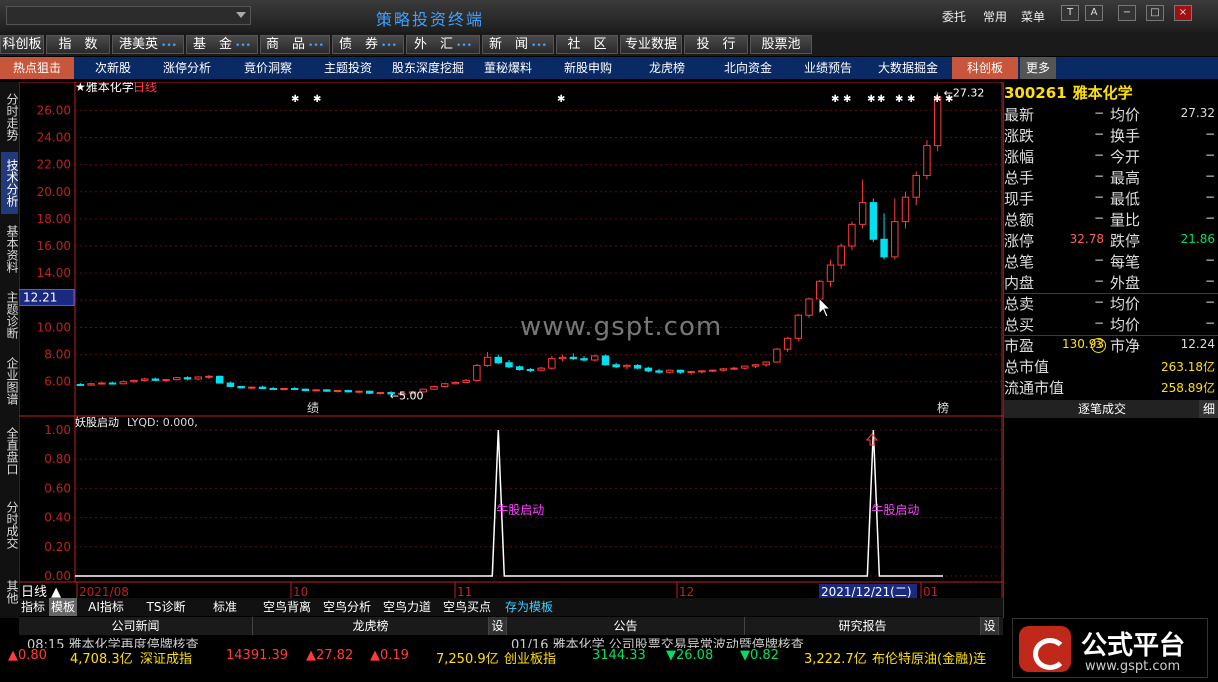  I want to click on menu-index: 指 数, so click(78, 44).